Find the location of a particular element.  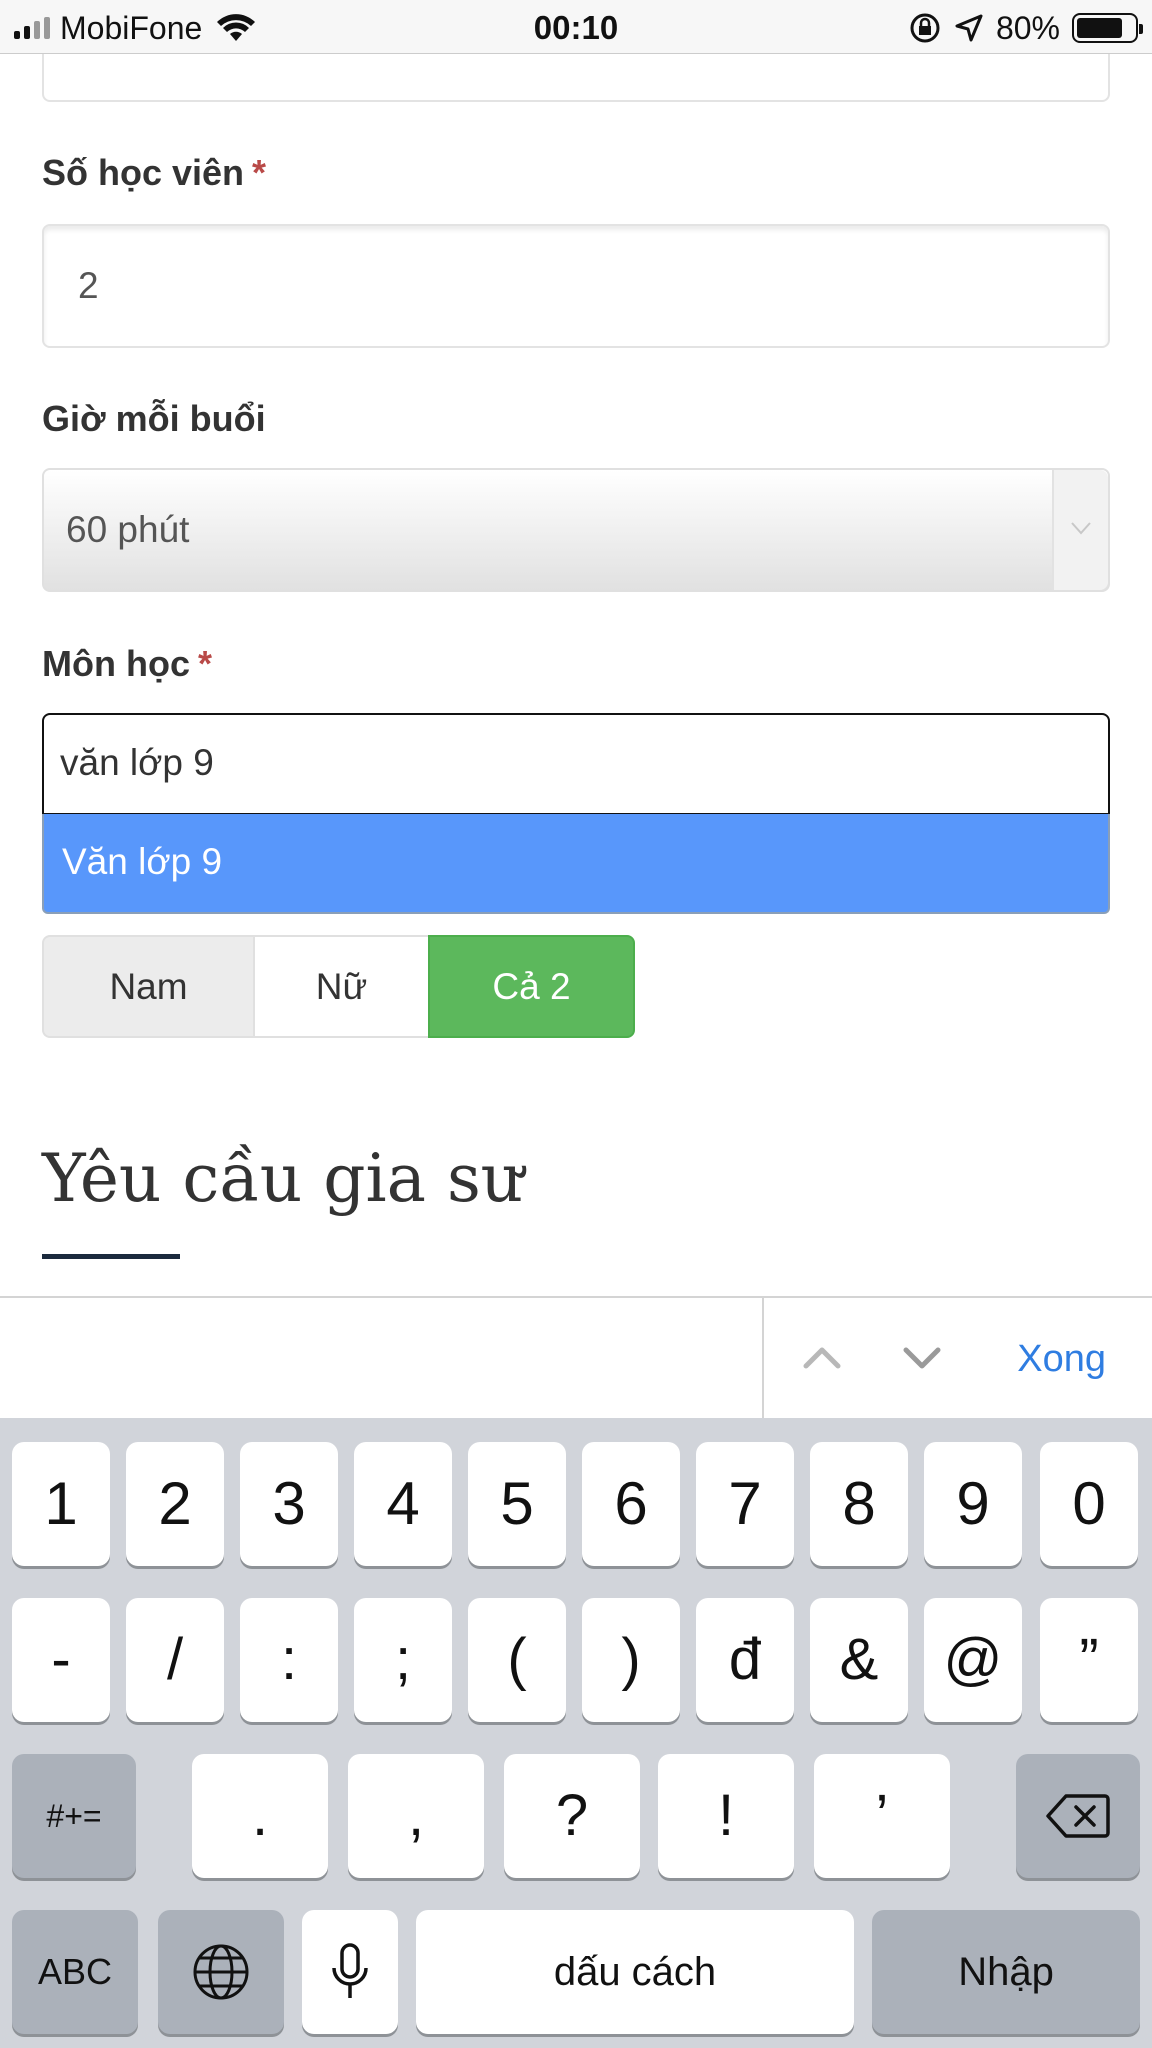

key-0: 0 is located at coordinates (1089, 1504).